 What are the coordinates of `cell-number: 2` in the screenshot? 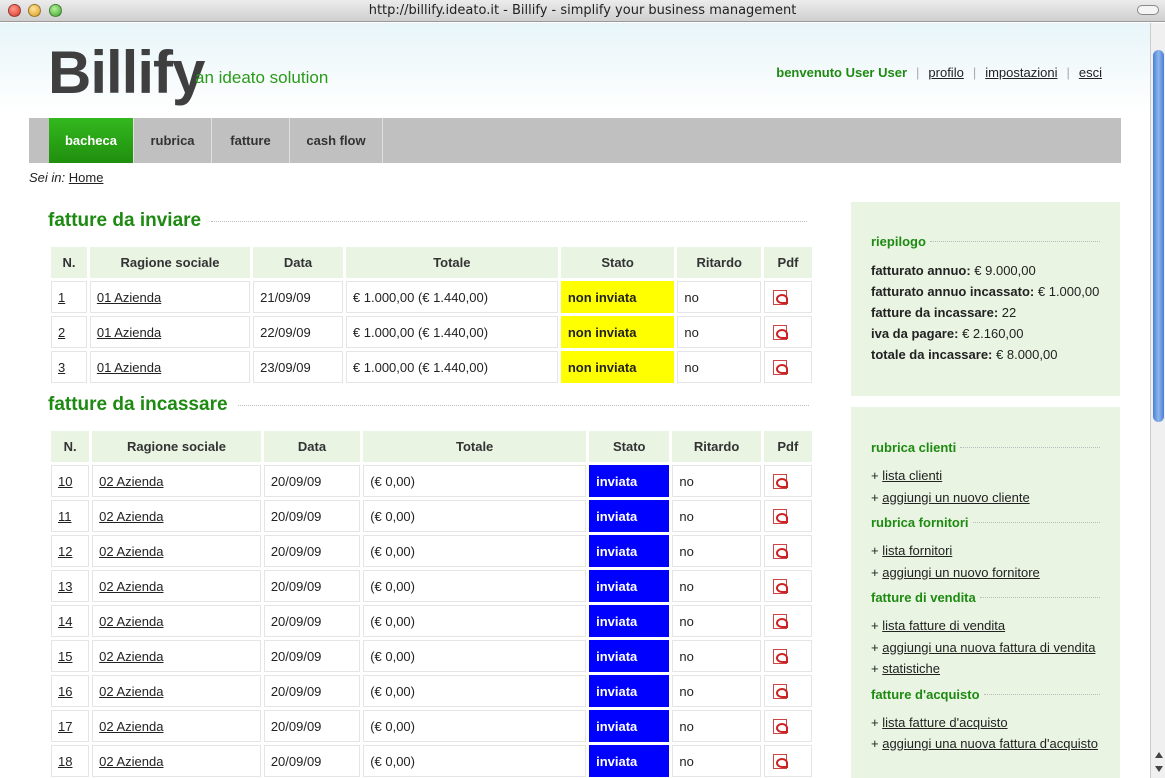 It's located at (69, 332).